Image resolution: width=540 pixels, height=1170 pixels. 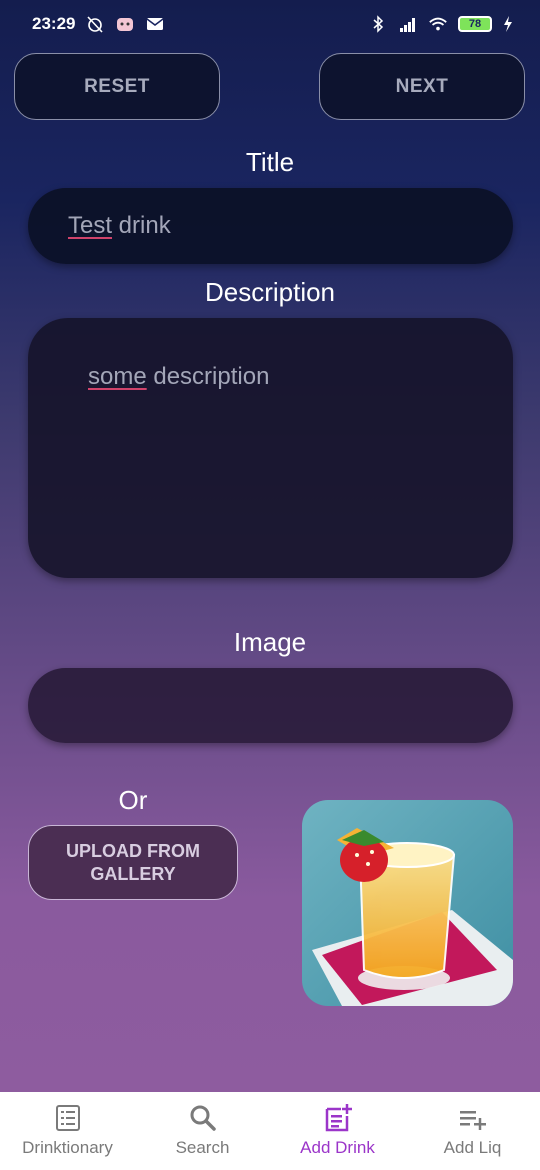 I want to click on app-notification-icon, so click(x=125, y=24).